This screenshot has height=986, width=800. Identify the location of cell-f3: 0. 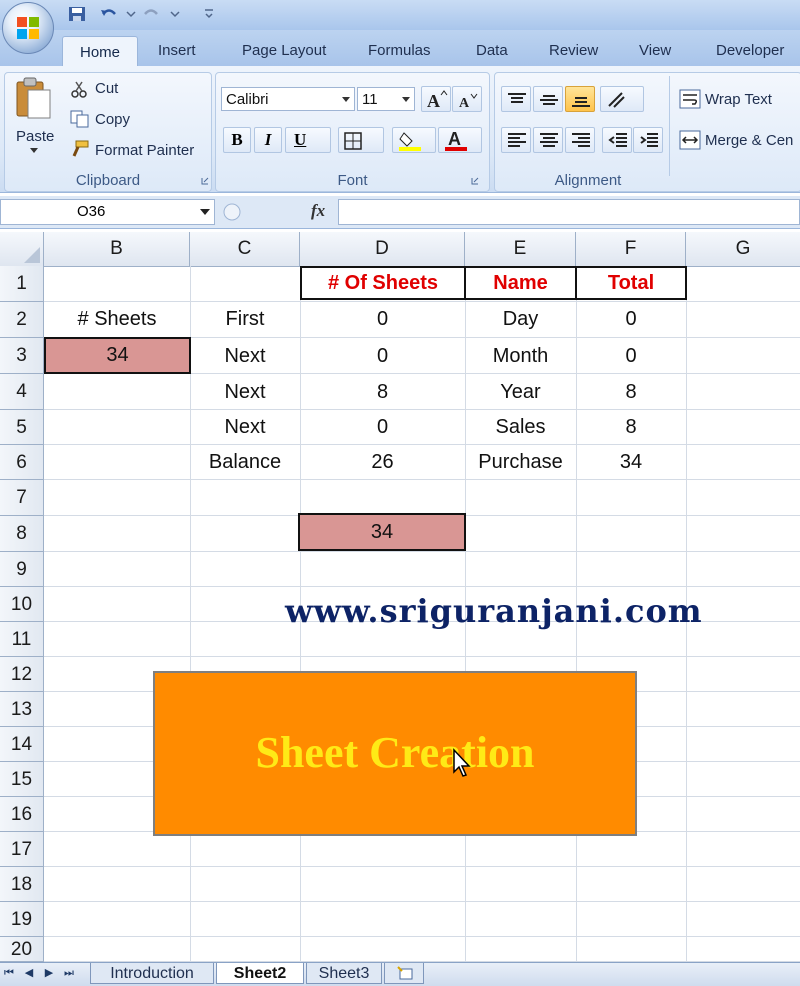
(631, 356).